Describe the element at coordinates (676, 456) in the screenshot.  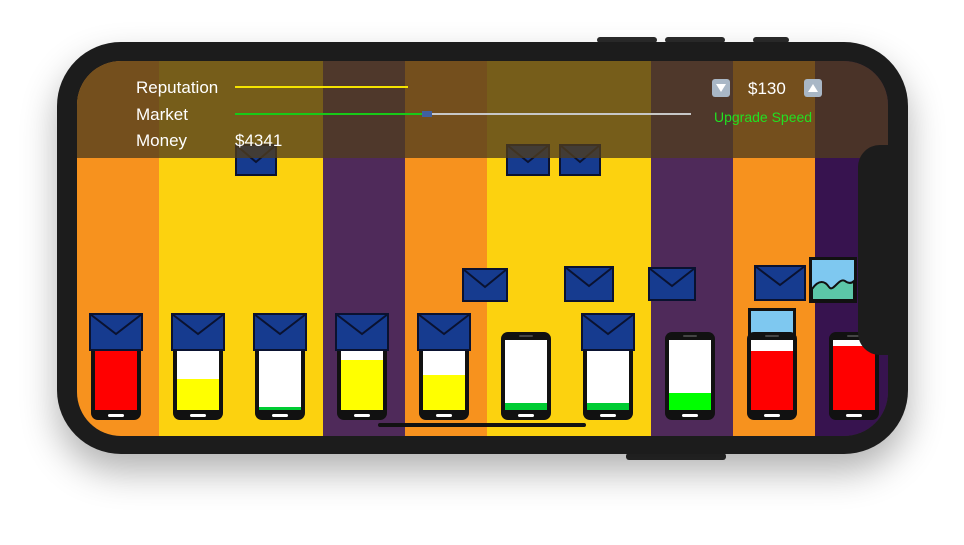
I see `device-button-bottom` at that location.